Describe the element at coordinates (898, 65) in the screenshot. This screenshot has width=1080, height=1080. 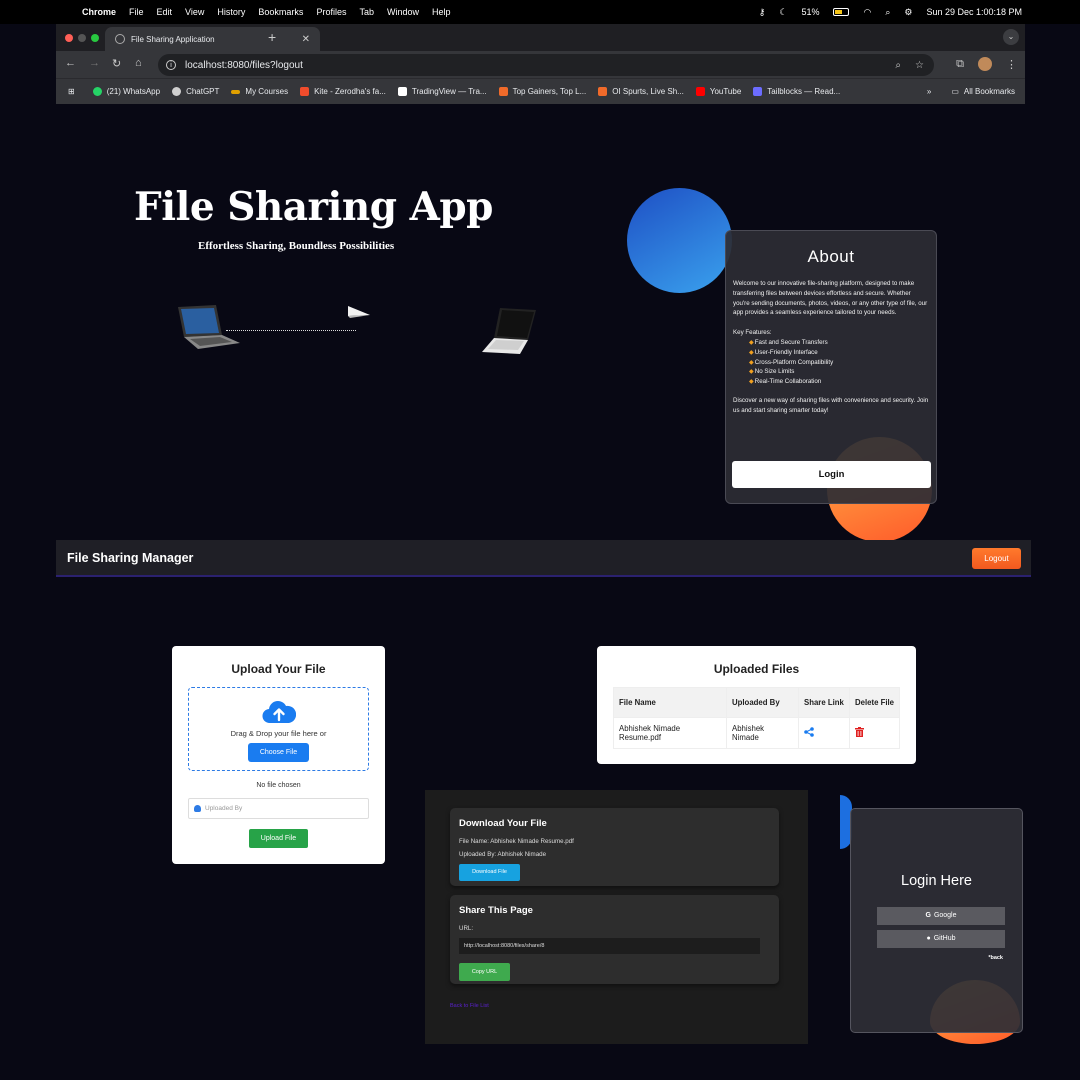
I see `zoom-icon: ⌕` at that location.